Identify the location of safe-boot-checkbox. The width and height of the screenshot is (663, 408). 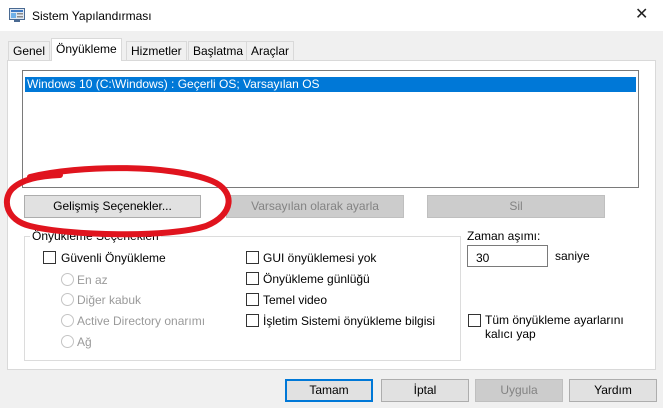
(49, 257).